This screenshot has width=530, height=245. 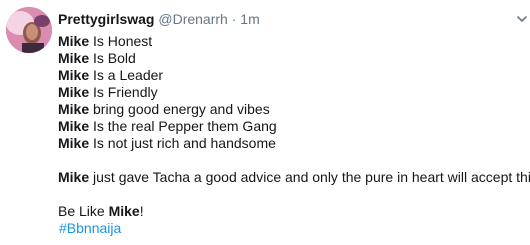 I want to click on tweet-line: Mike bring good energy and vibes, so click(x=164, y=109).